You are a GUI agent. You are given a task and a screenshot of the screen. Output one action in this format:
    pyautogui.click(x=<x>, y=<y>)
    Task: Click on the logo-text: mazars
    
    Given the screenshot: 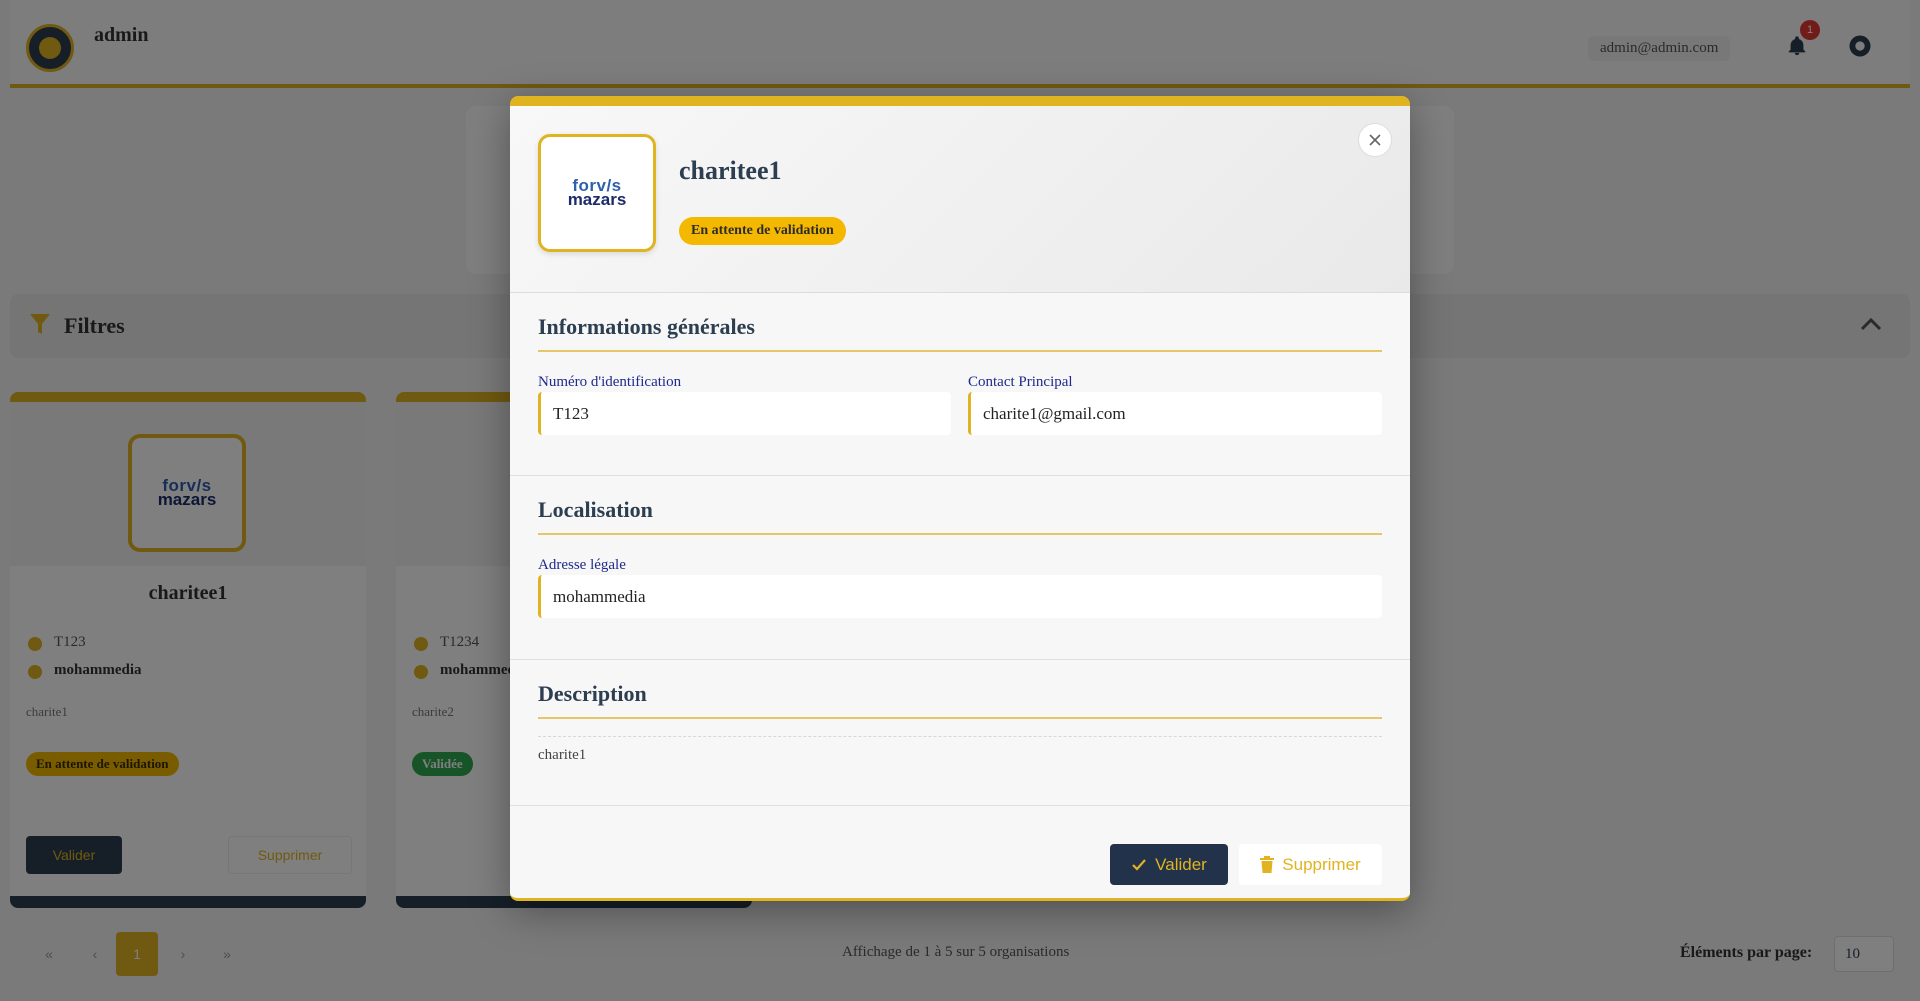 What is the action you would take?
    pyautogui.click(x=597, y=199)
    